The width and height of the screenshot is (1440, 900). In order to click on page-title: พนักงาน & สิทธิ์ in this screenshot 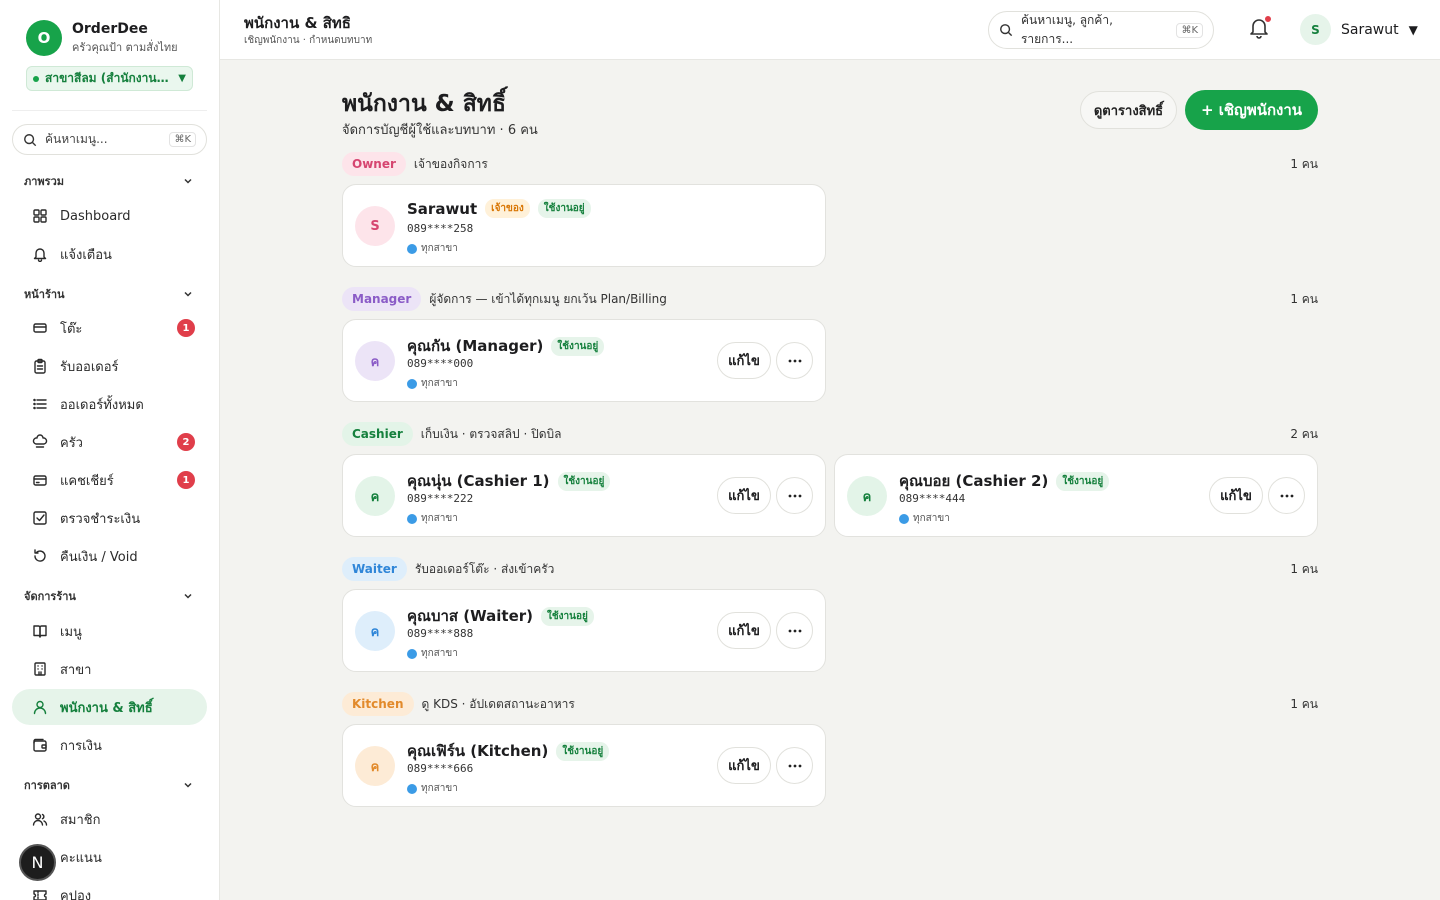, I will do `click(424, 104)`.